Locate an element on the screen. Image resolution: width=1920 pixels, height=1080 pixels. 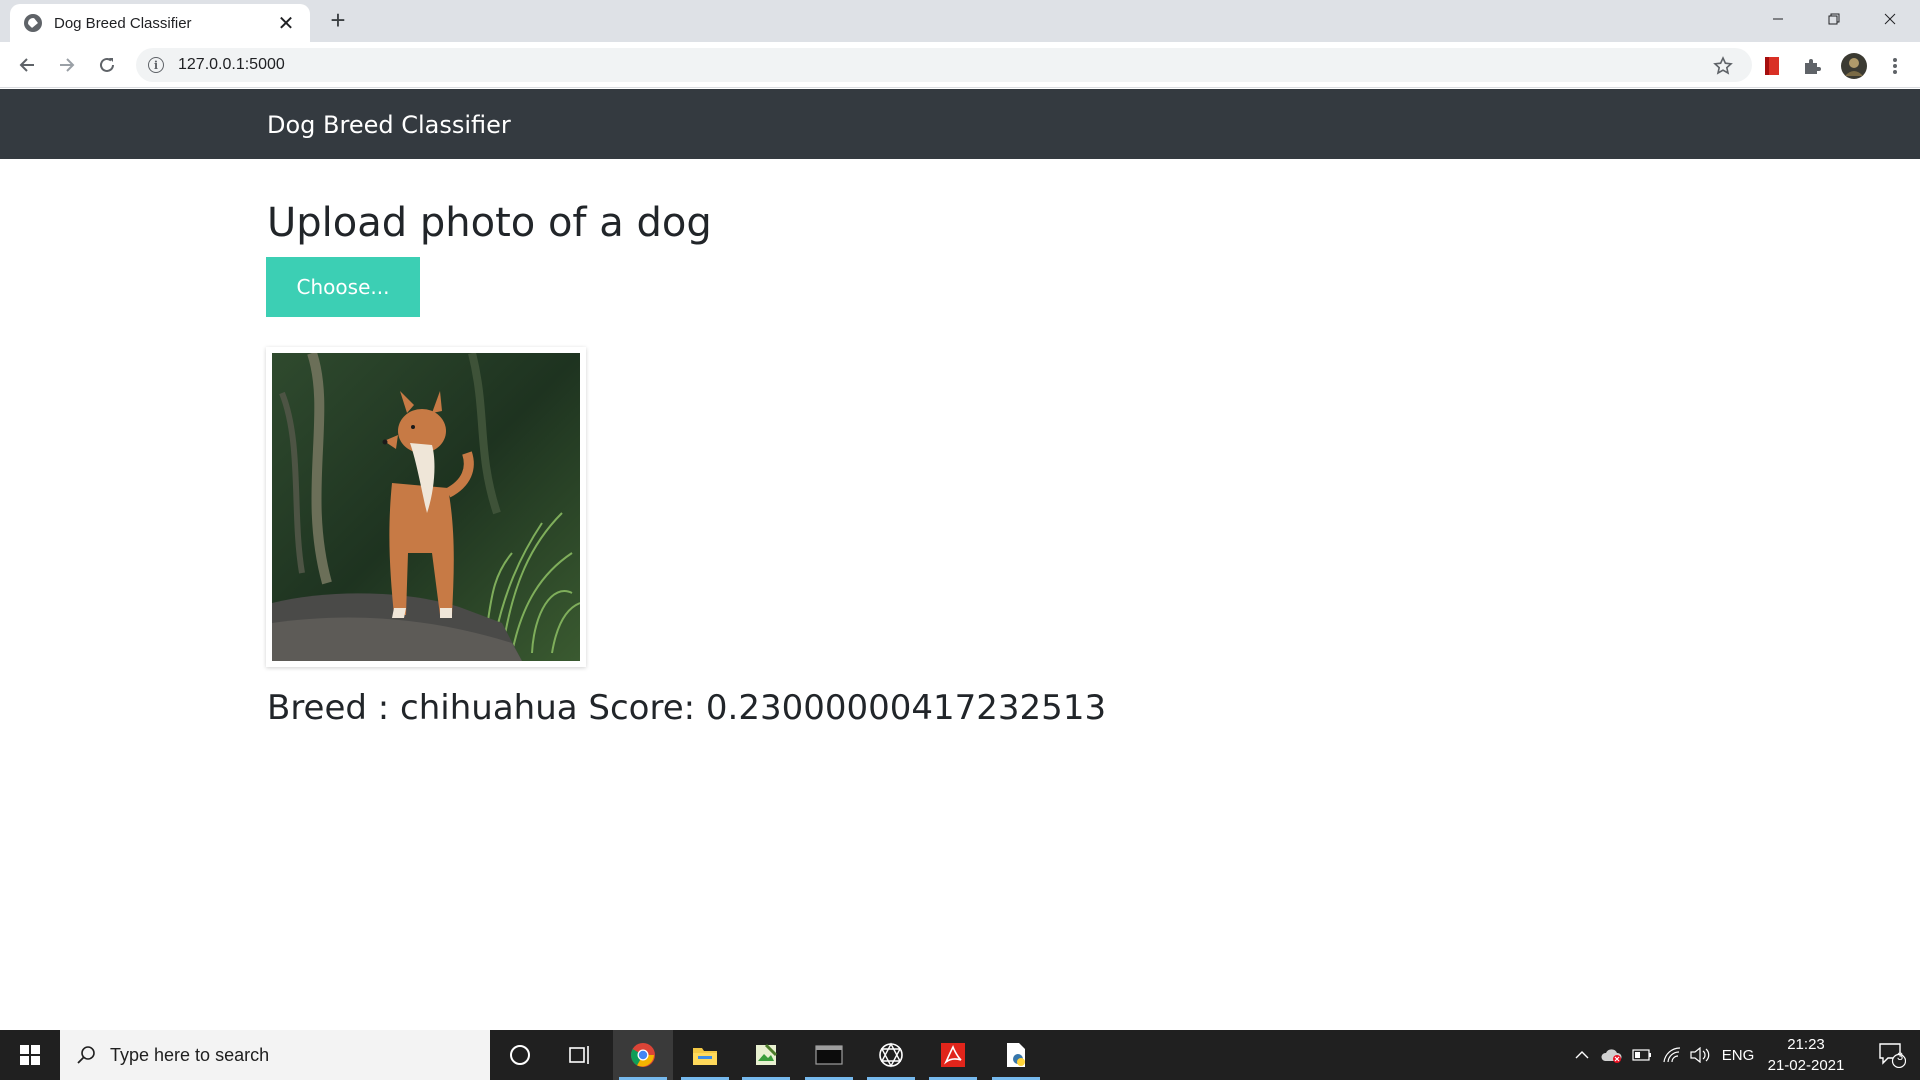
speaker-icon is located at coordinates (1700, 1055).